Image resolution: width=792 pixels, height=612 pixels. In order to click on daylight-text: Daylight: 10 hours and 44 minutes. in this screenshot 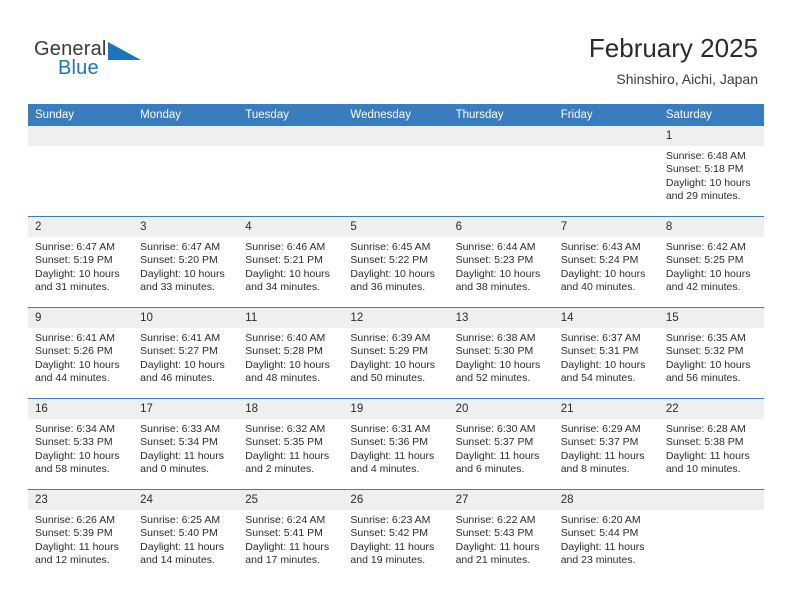, I will do `click(77, 371)`.